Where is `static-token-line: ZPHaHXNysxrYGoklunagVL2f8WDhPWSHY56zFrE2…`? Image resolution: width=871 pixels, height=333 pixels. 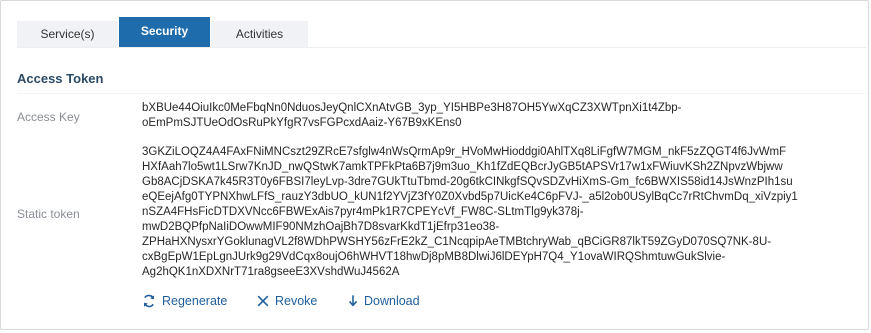
static-token-line: ZPHaHXNysxrYGoklunagVL2f8WDhPWSHY56zFrE2… is located at coordinates (457, 242).